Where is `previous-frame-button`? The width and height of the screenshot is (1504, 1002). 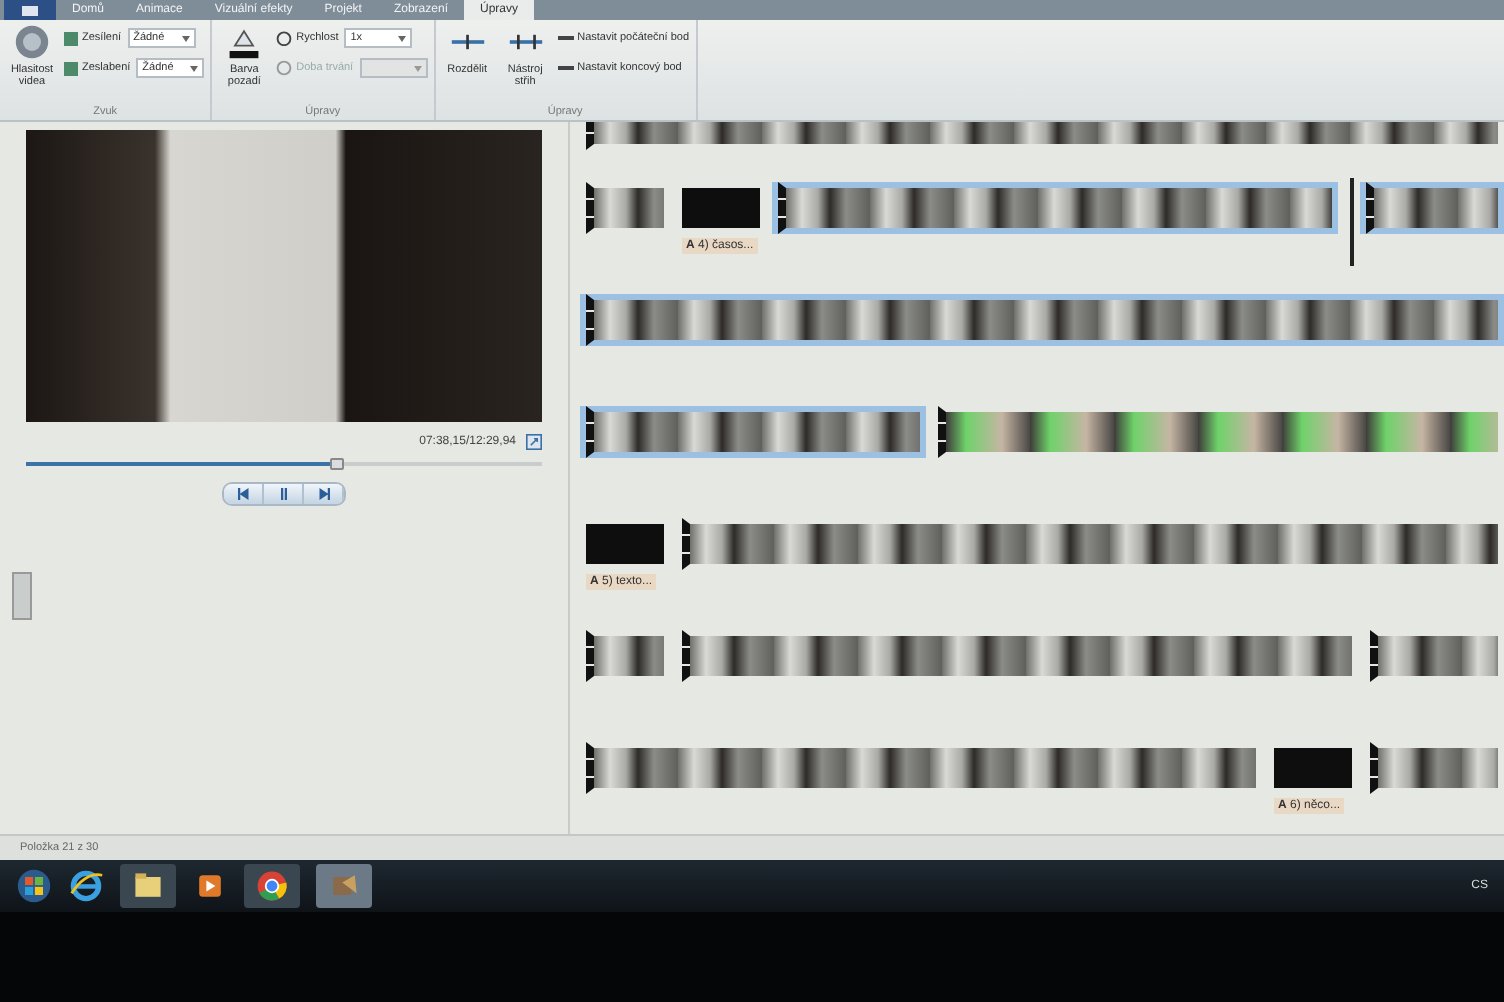 previous-frame-button is located at coordinates (244, 494).